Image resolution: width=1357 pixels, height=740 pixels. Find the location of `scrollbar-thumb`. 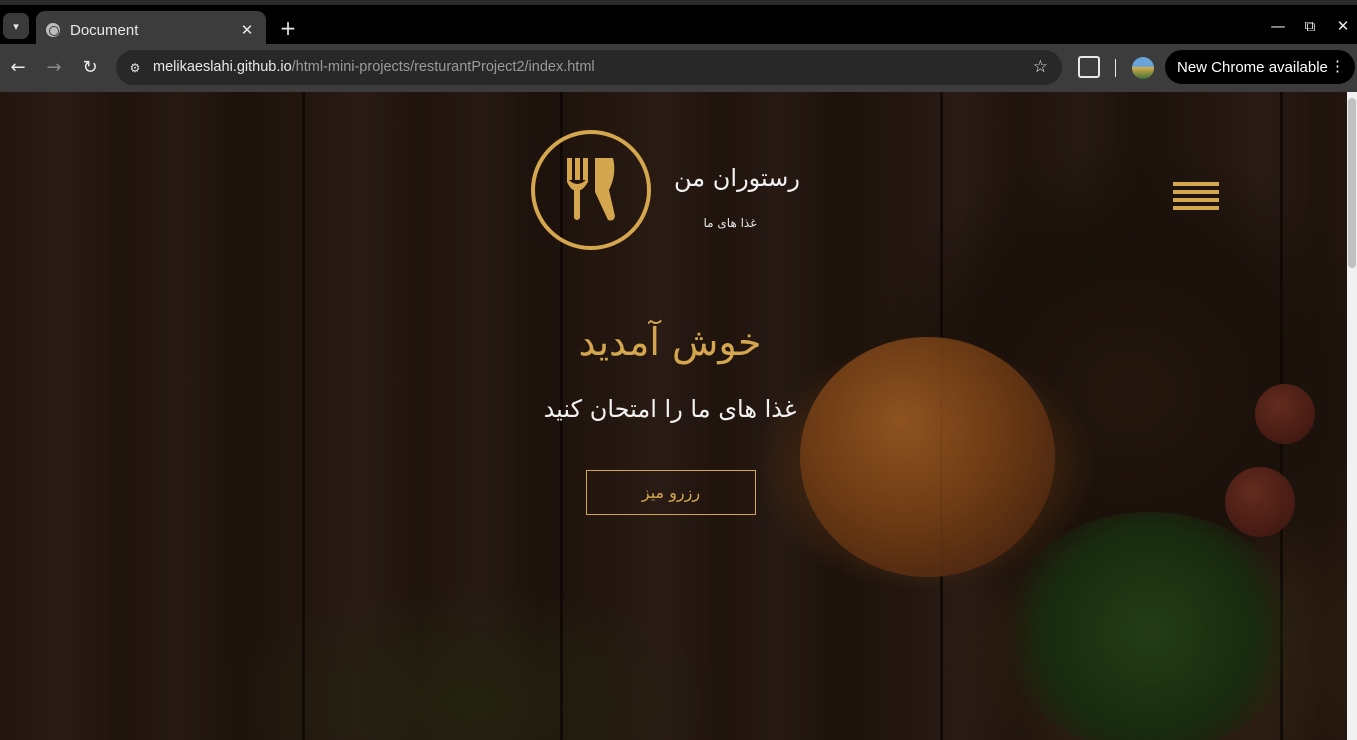

scrollbar-thumb is located at coordinates (1352, 183).